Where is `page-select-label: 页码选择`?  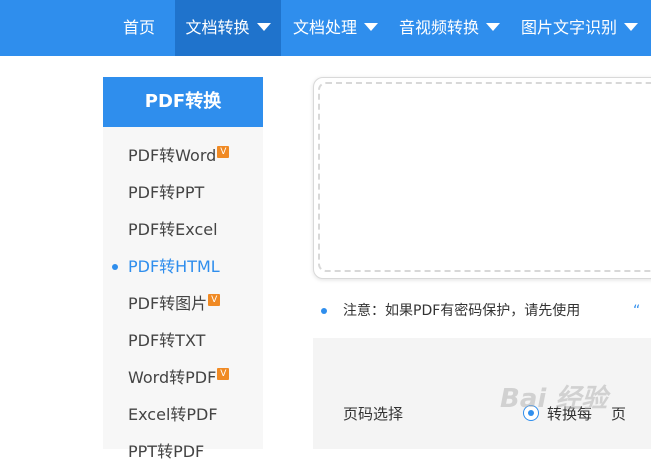
page-select-label: 页码选择 is located at coordinates (373, 414).